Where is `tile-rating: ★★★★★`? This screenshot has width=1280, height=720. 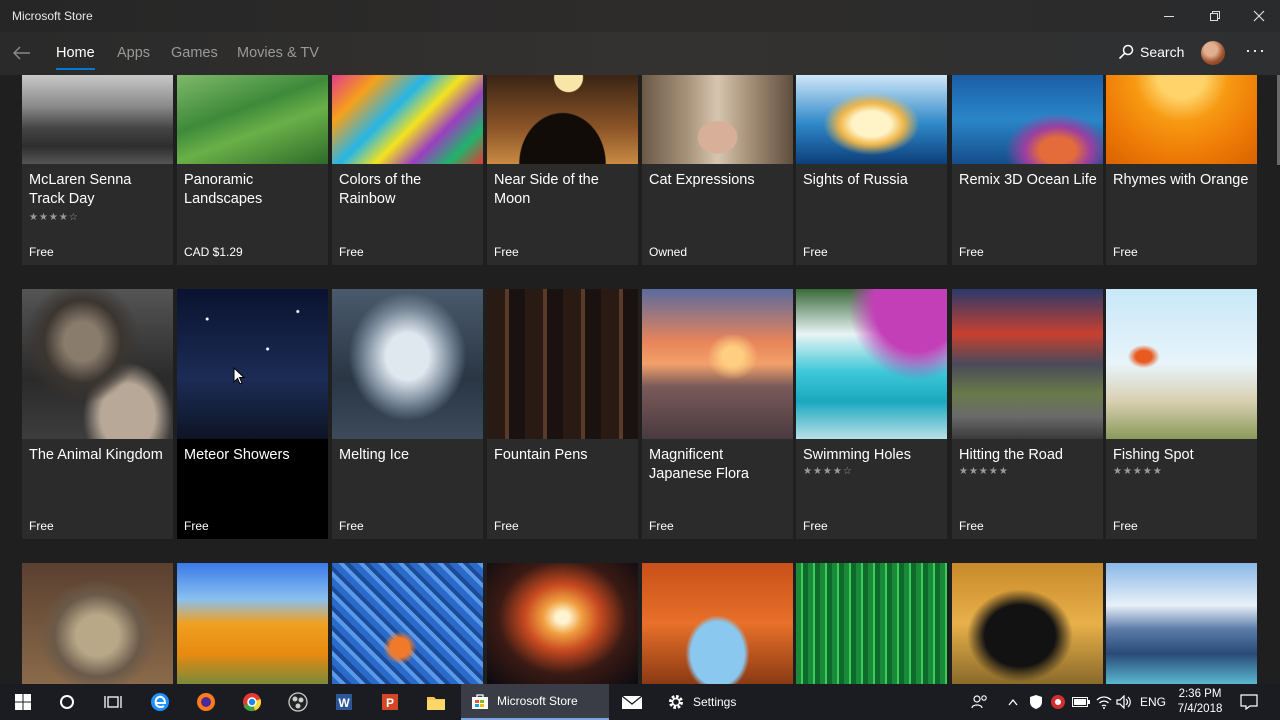
tile-rating: ★★★★★ is located at coordinates (984, 471).